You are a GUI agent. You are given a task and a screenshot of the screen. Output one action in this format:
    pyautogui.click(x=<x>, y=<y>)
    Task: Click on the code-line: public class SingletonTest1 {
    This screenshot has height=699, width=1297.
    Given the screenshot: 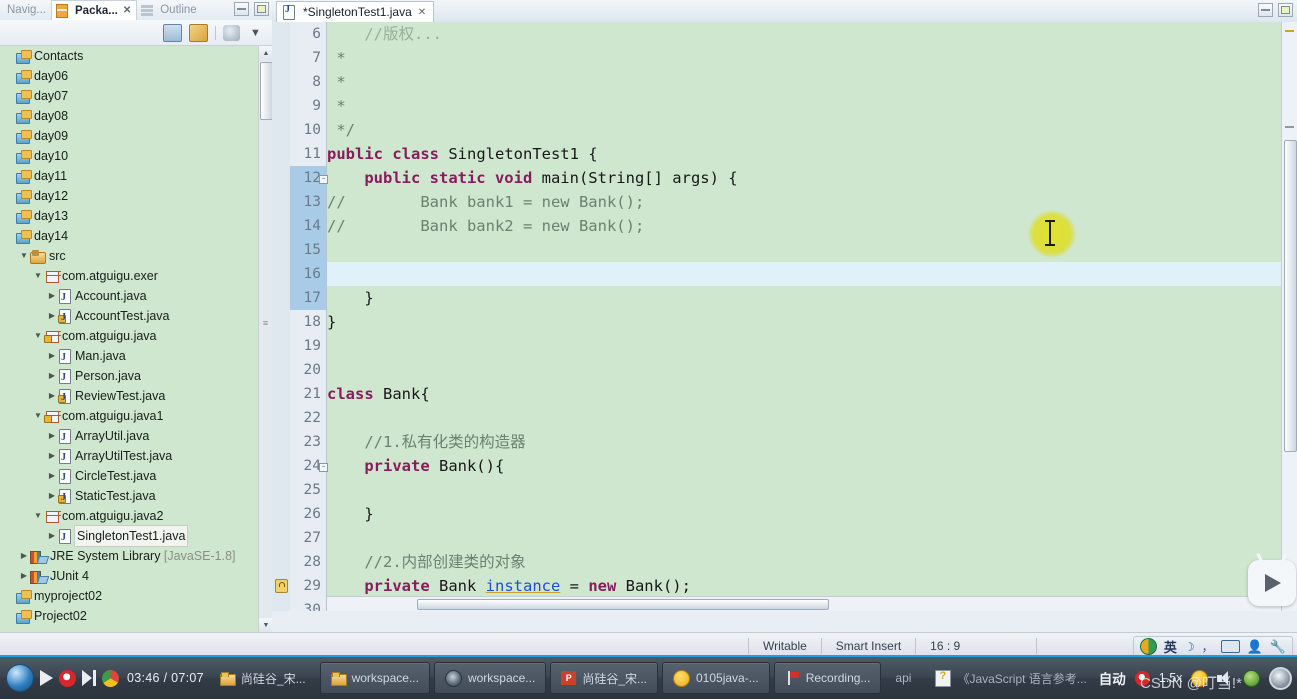 What is the action you would take?
    pyautogui.click(x=812, y=154)
    